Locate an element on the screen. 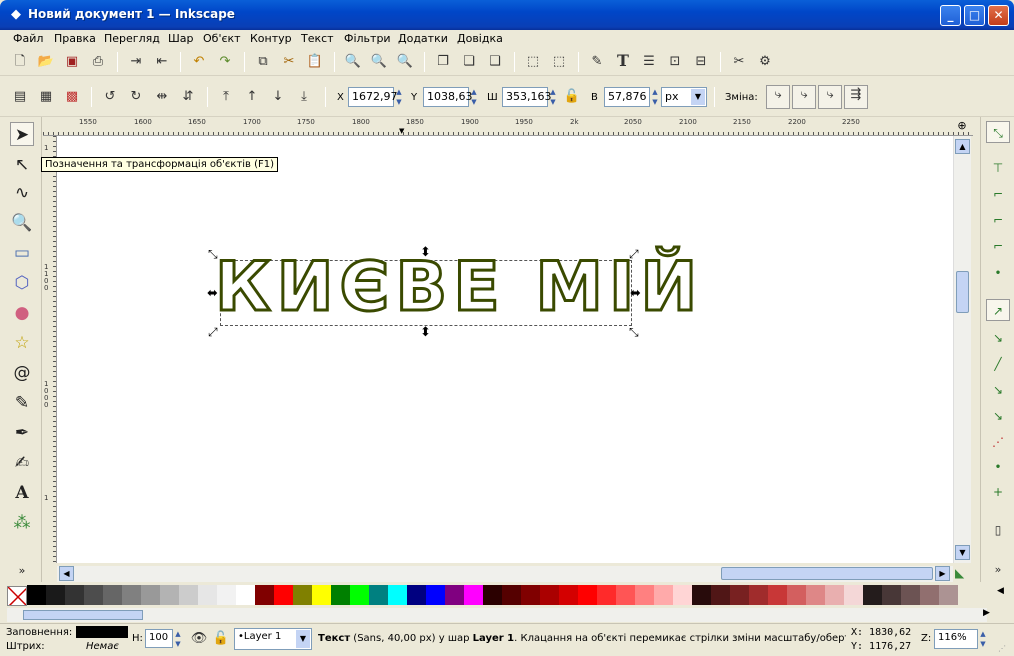  ellipse-tool-icon: ● is located at coordinates (22, 313).